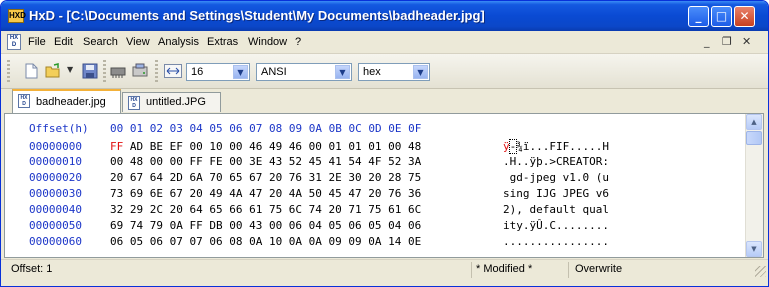  I want to click on hxd-app-icon: HXD, so click(17, 16).